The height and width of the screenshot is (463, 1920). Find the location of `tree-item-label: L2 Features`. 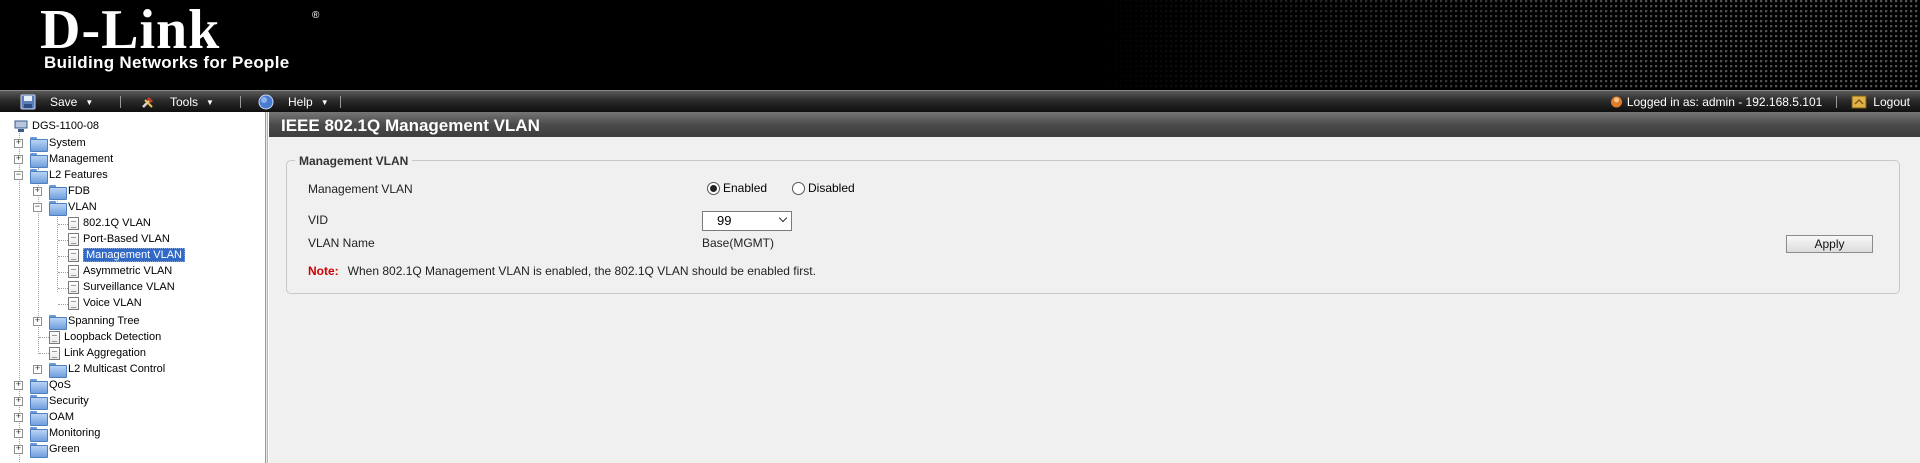

tree-item-label: L2 Features is located at coordinates (78, 175).